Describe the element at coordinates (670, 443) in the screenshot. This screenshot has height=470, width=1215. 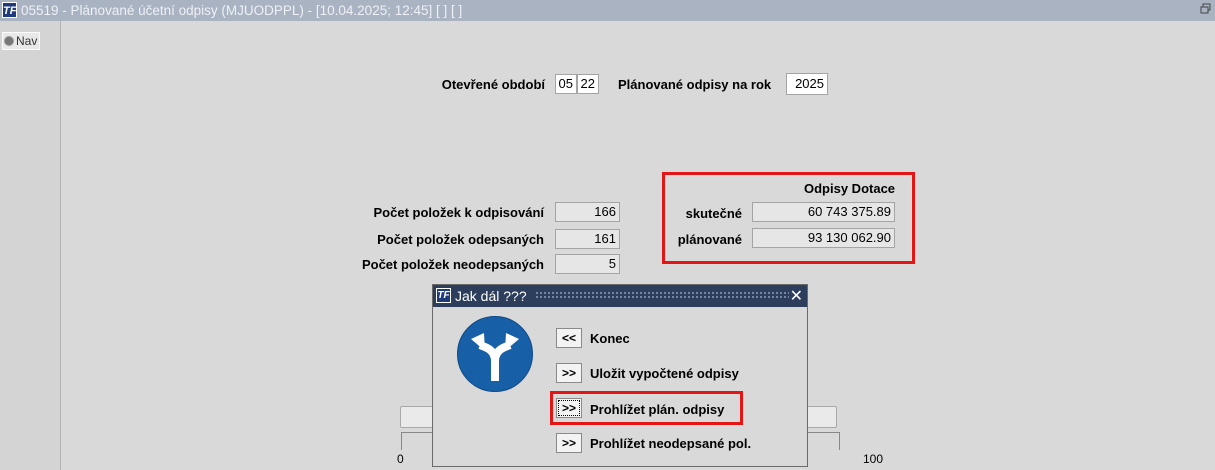
I see `browse-not-written-off-button-label: Prohlížet neodepsané pol.` at that location.